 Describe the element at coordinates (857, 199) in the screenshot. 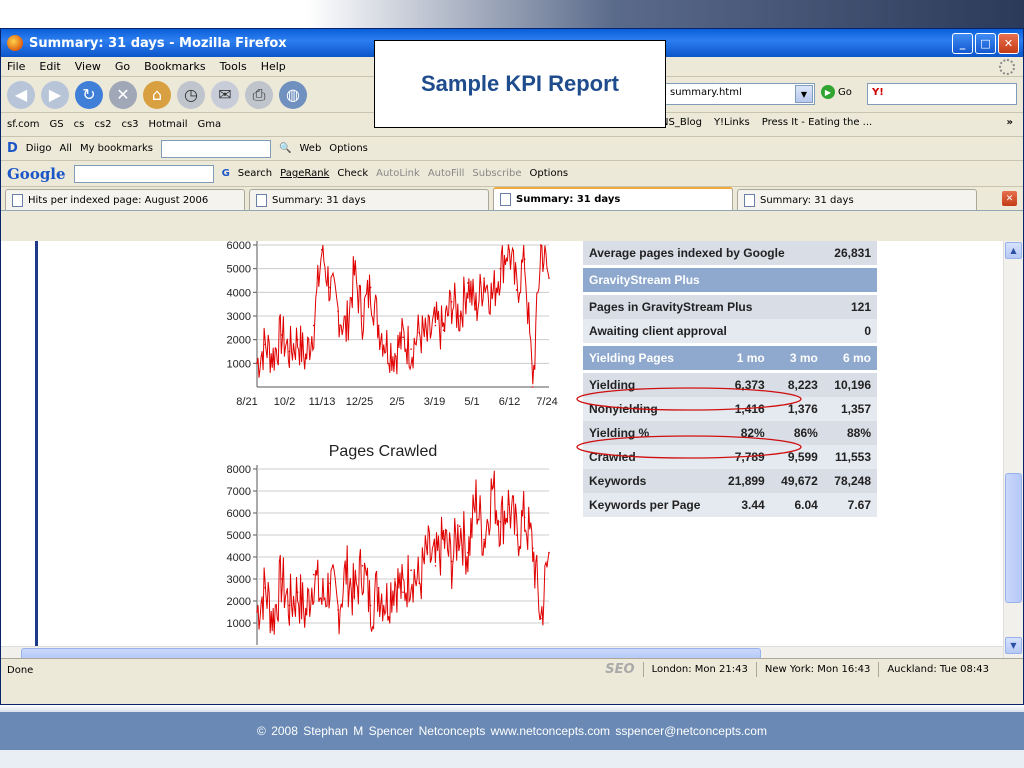

I see `tab-summary-3: Summary: 31 days` at that location.